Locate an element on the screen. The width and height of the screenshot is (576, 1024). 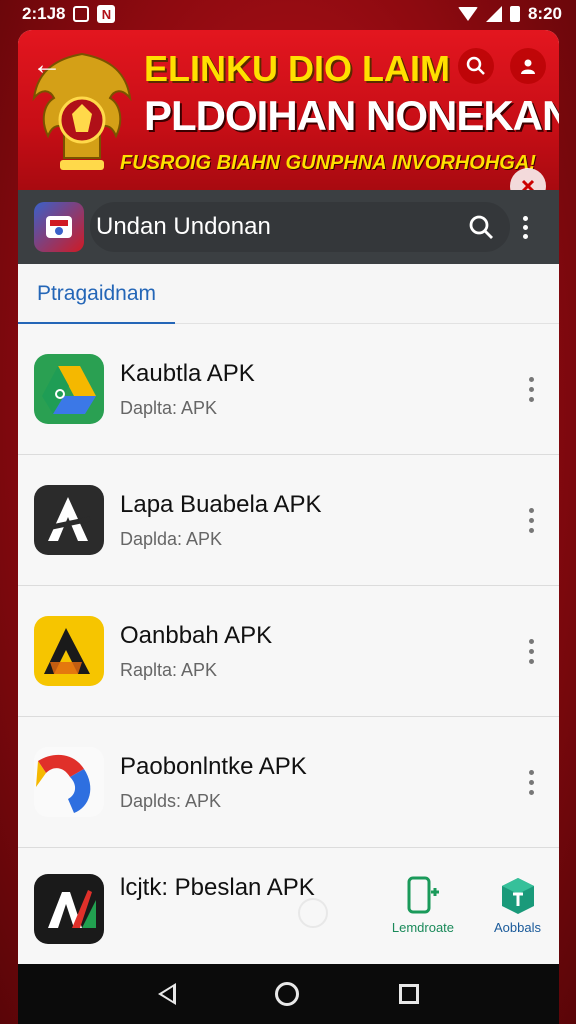
app-meta: Raplta: APK is located at coordinates (169, 669).